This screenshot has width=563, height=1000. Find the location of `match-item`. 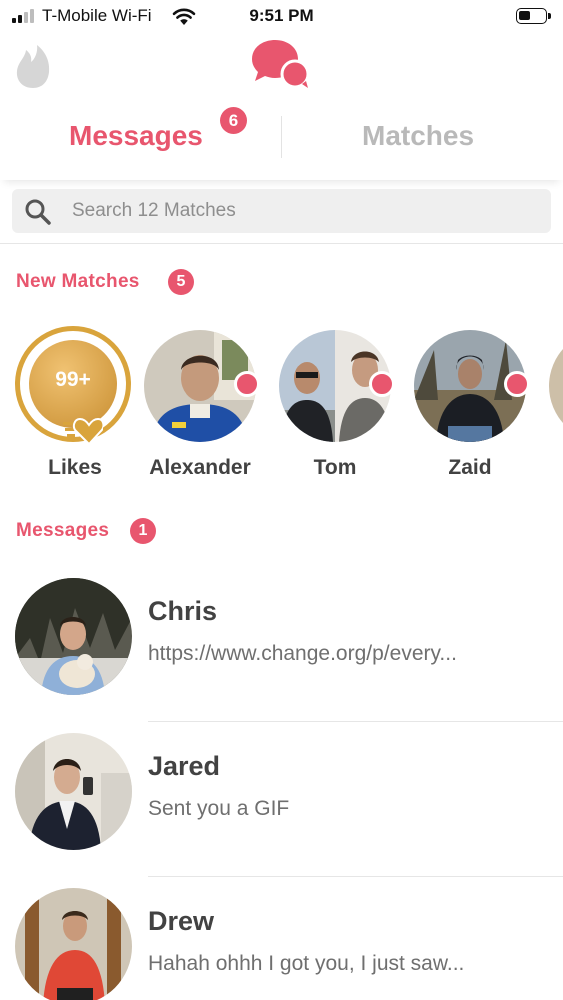

match-item is located at coordinates (554, 406).